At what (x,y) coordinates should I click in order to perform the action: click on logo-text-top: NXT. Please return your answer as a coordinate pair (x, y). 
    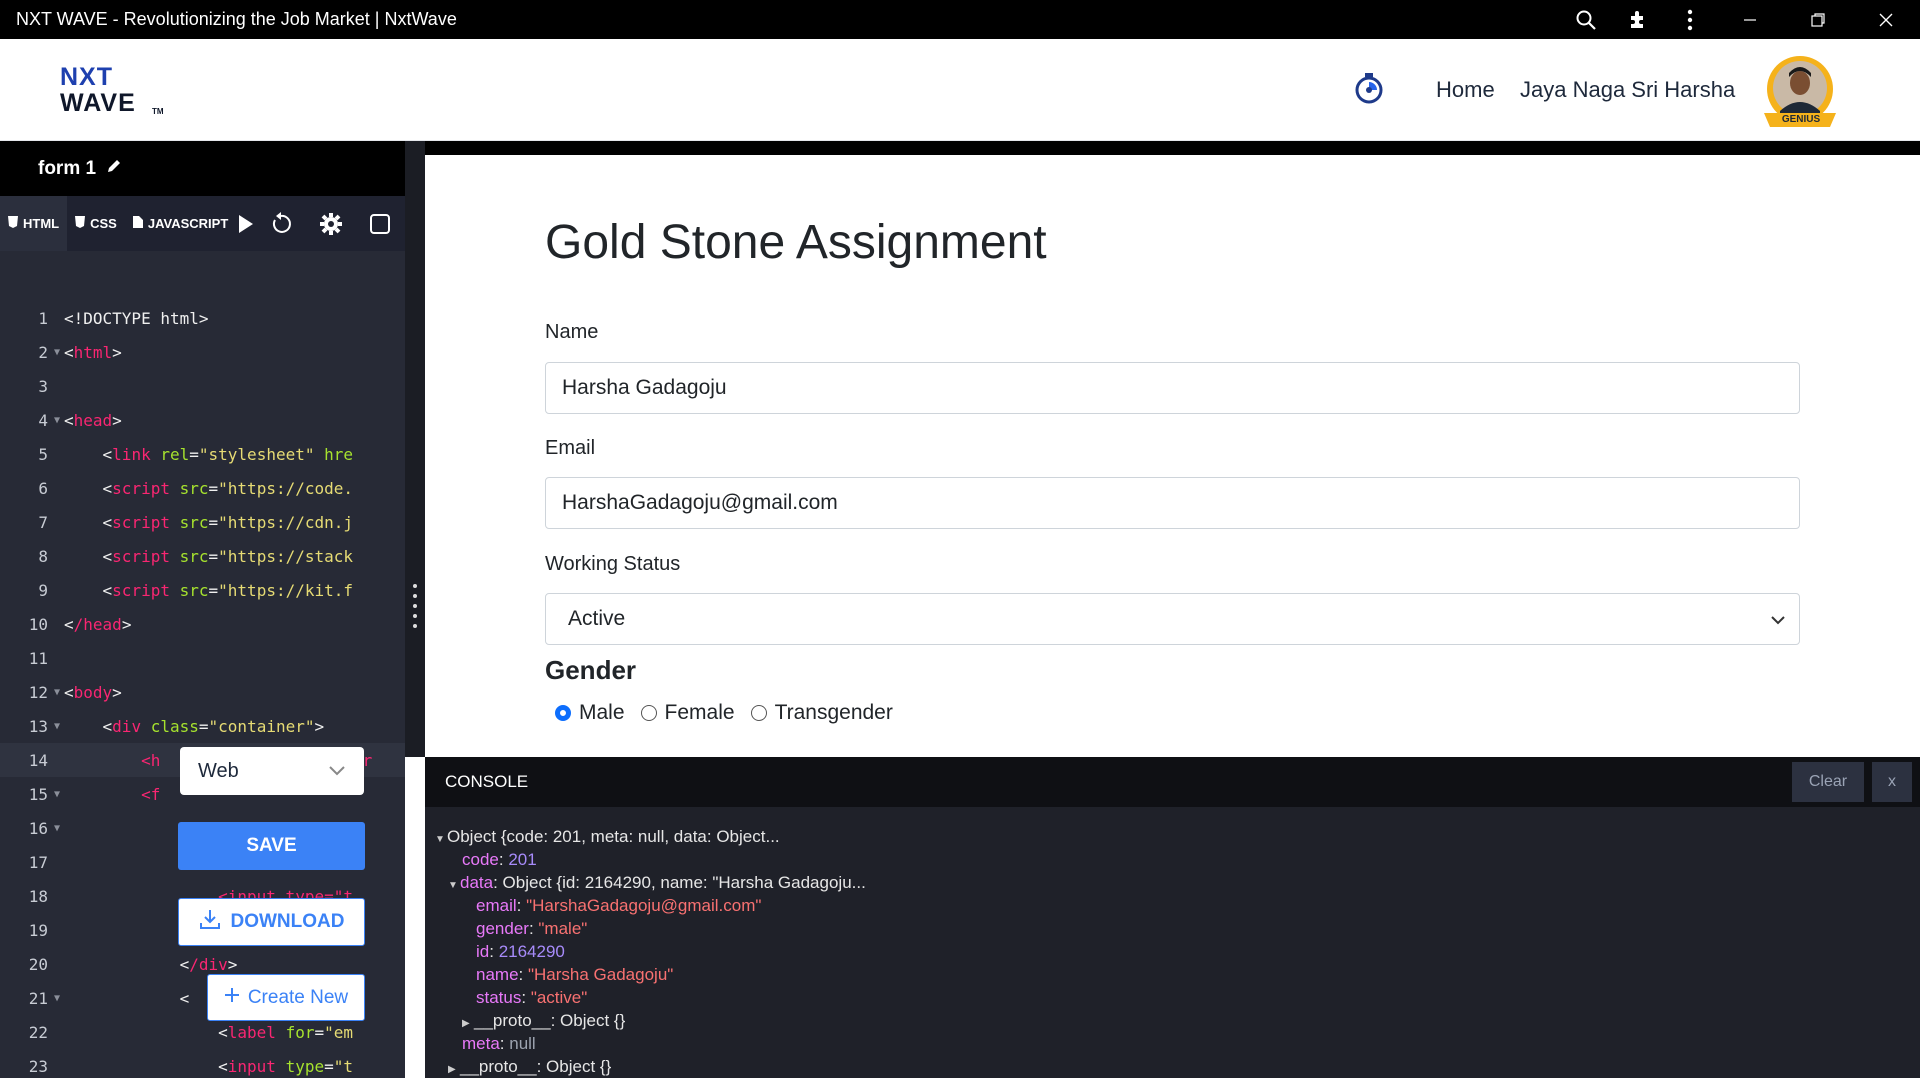
    Looking at the image, I should click on (86, 77).